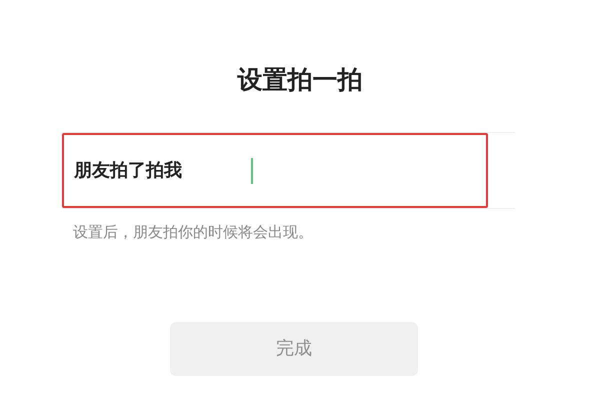 This screenshot has height=400, width=600. I want to click on hint-text: 设置后，朋友拍你的时候将会出现。, so click(193, 232).